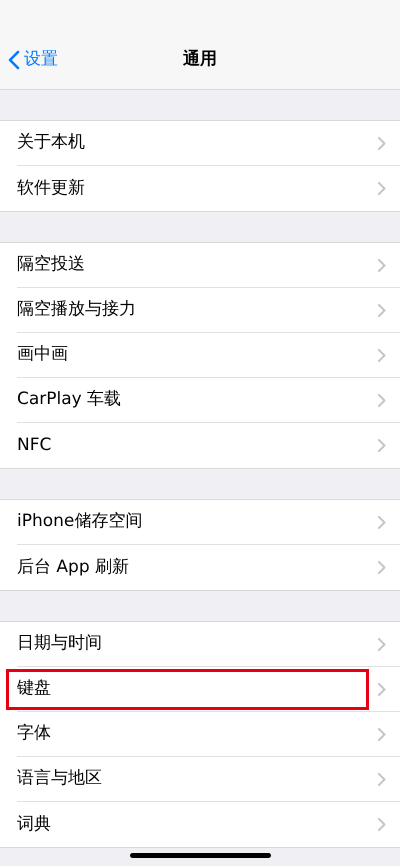 This screenshot has height=866, width=400. Describe the element at coordinates (200, 59) in the screenshot. I see `nav-title: 通用` at that location.